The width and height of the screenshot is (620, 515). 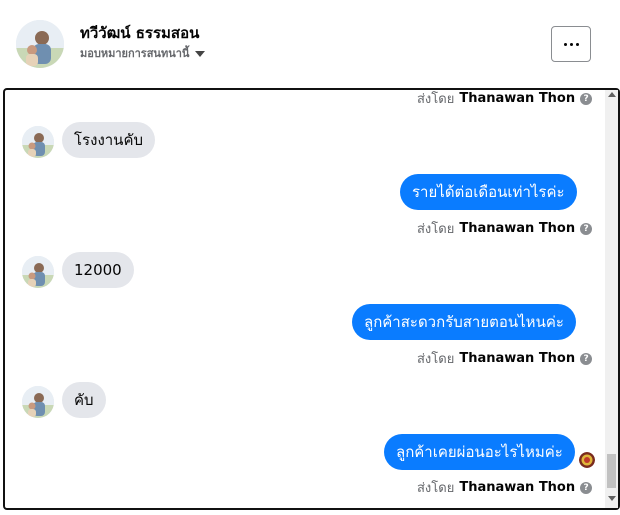 What do you see at coordinates (488, 192) in the screenshot?
I see `outgoing-message-bubble: รายได้ต่อเดือนเท่าไรค่ะ` at bounding box center [488, 192].